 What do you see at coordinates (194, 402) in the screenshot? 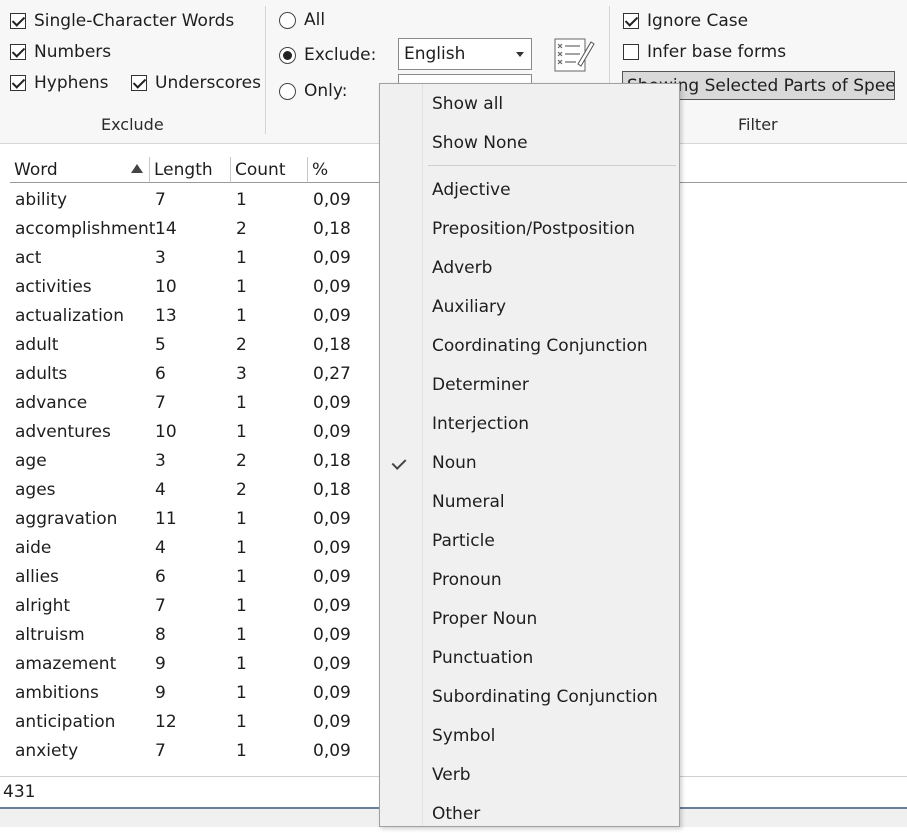
I see `table-row: advance 7 1 0,09` at bounding box center [194, 402].